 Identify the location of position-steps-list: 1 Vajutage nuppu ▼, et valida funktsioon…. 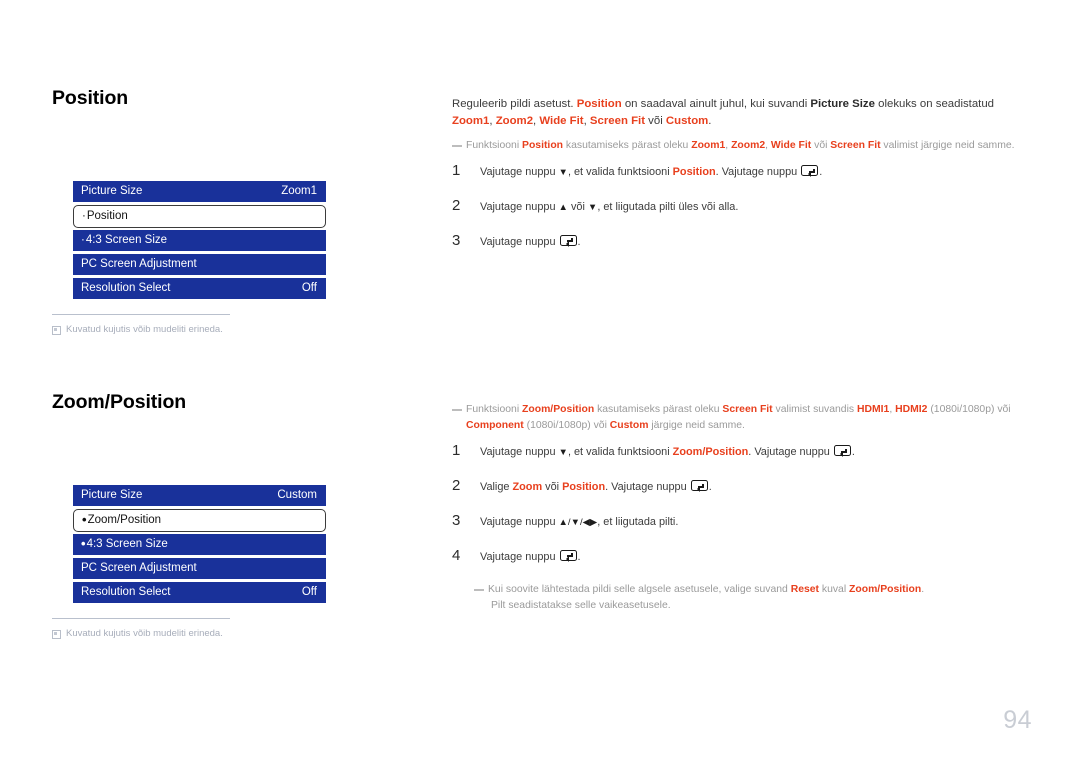
(737, 206).